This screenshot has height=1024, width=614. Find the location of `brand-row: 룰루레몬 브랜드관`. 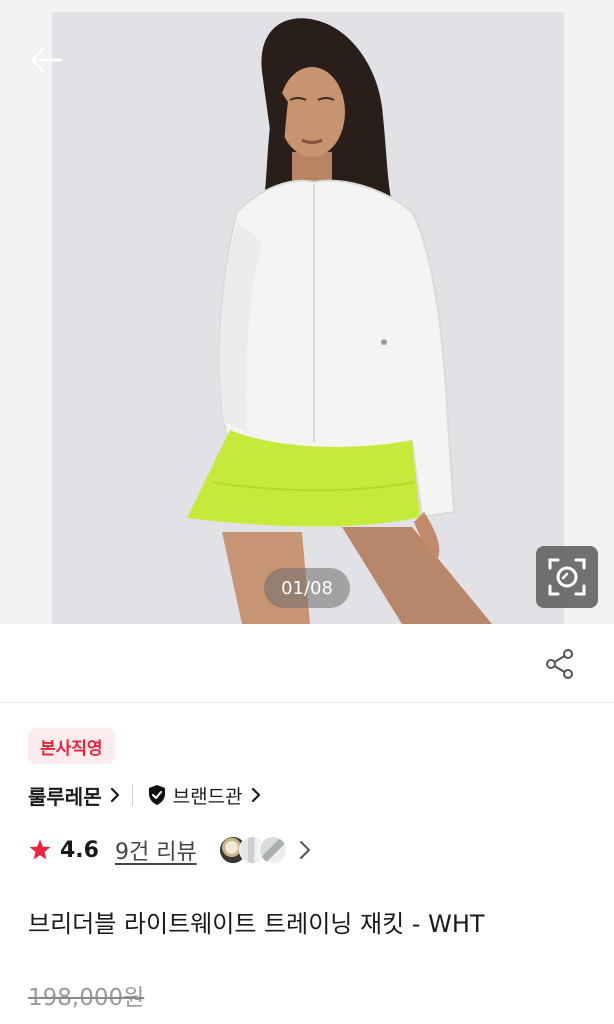

brand-row: 룰루레몬 브랜드관 is located at coordinates (144, 795).